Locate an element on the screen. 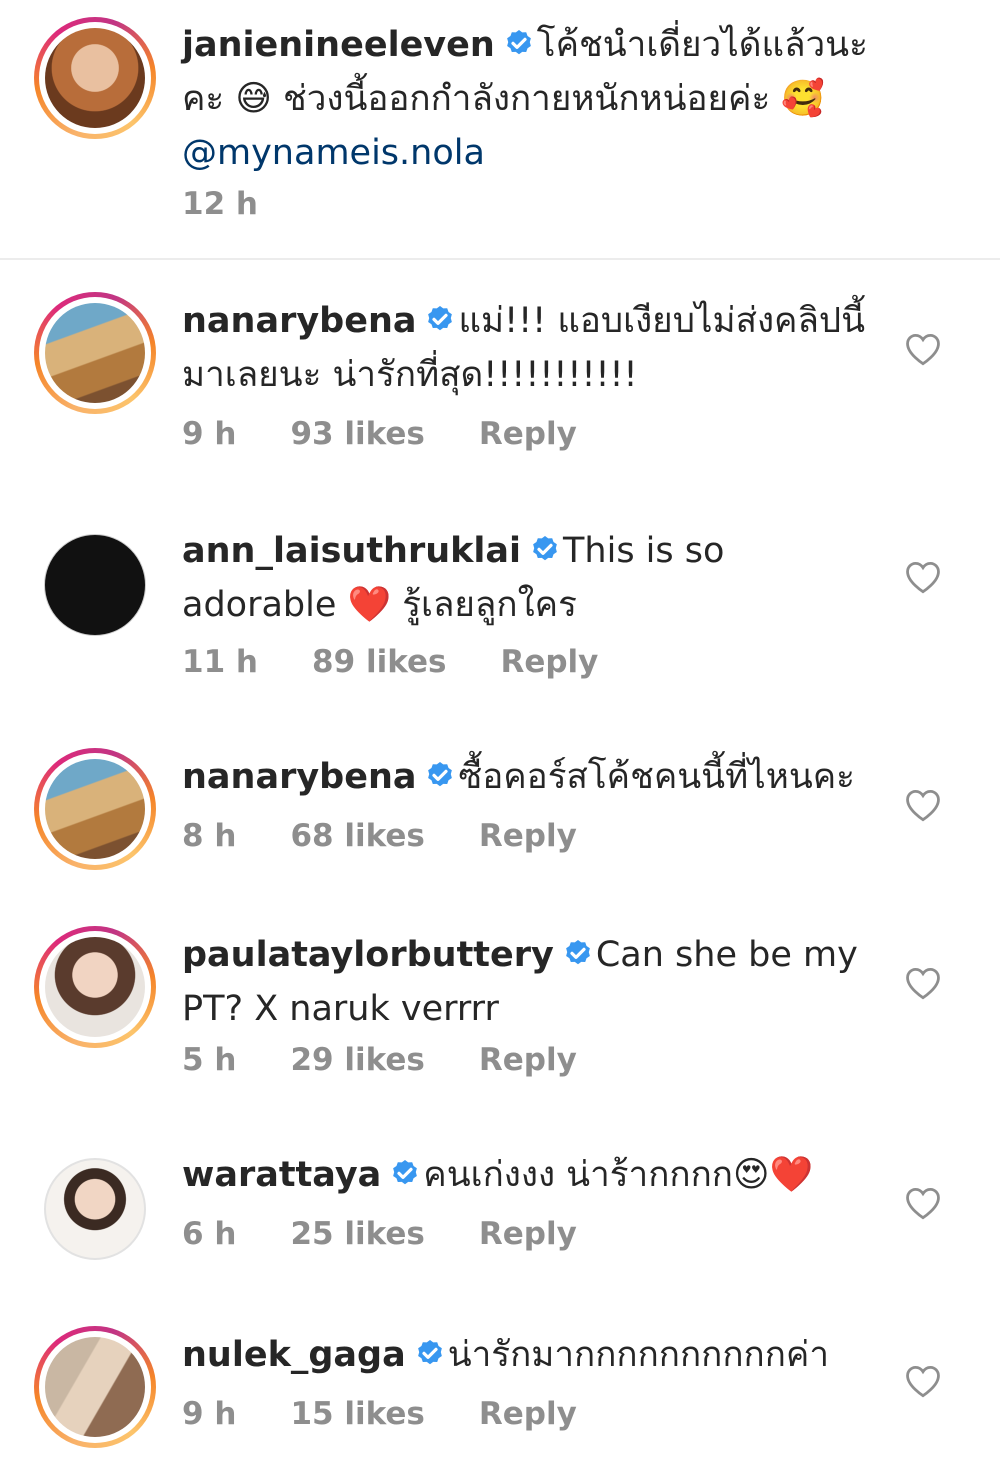  username: paulataylorbuttery is located at coordinates (368, 955).